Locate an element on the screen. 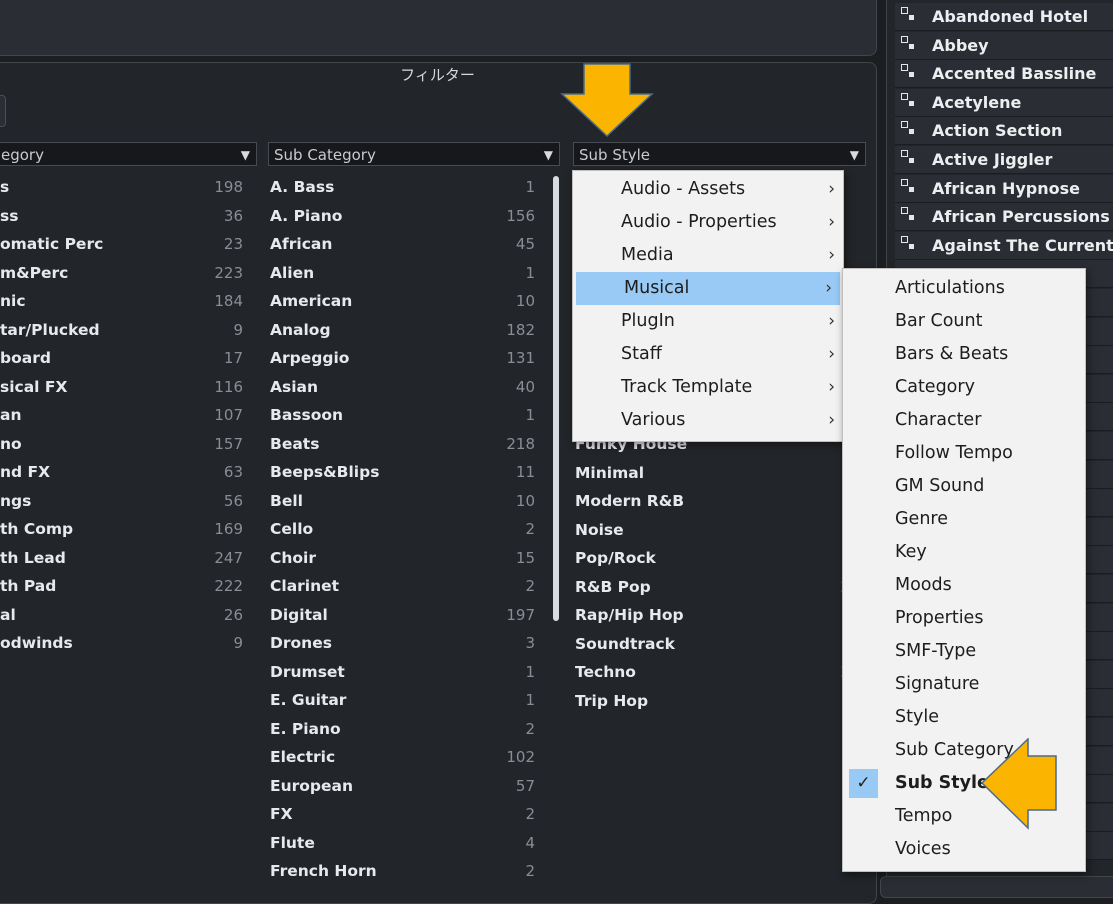  submenu-item: Category is located at coordinates (964, 387).